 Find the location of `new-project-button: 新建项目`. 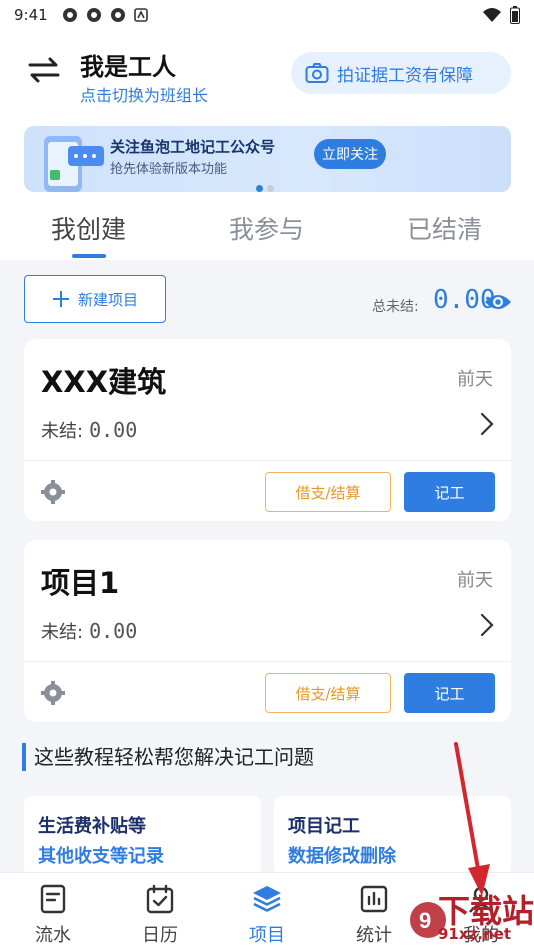

new-project-button: 新建项目 is located at coordinates (95, 299).